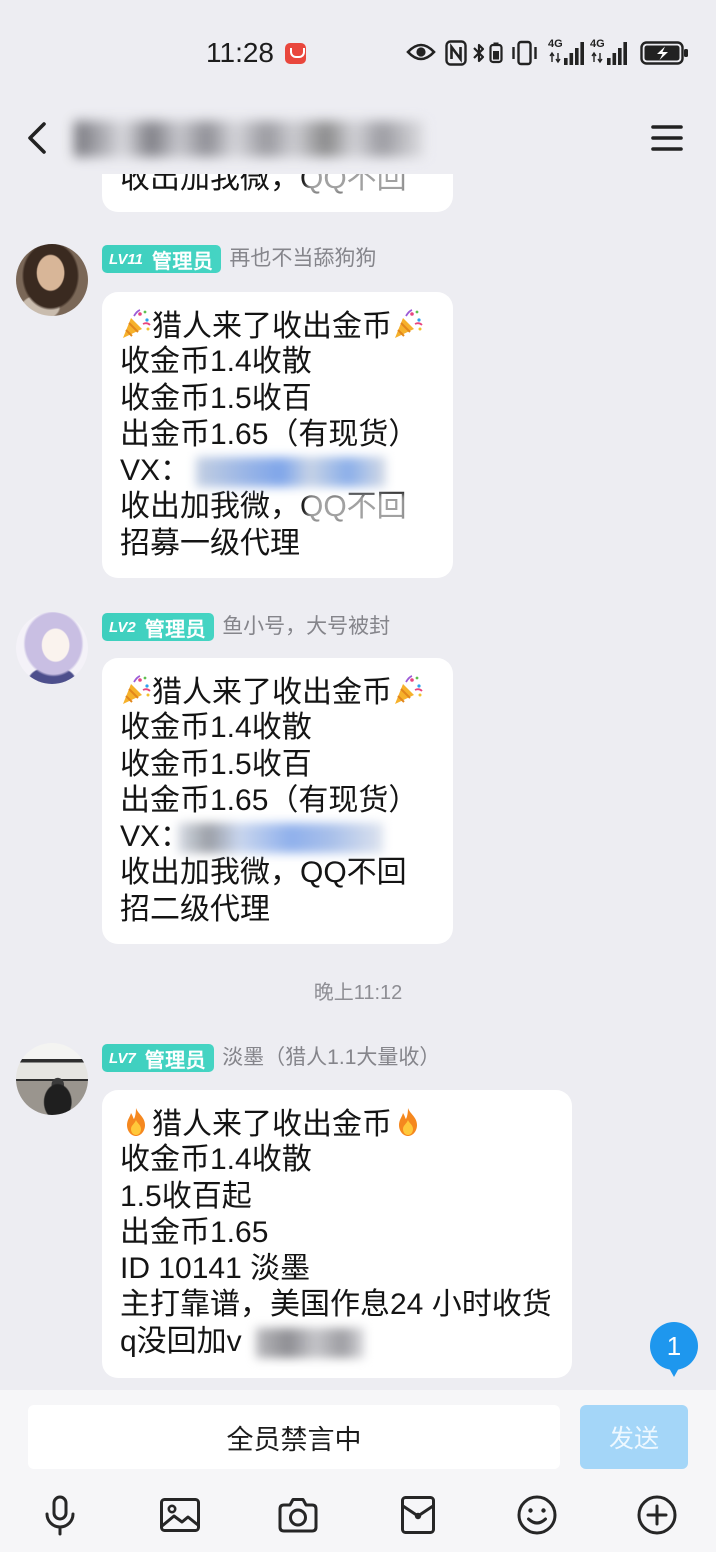  What do you see at coordinates (665, 53) in the screenshot?
I see `battery-charging-icon` at bounding box center [665, 53].